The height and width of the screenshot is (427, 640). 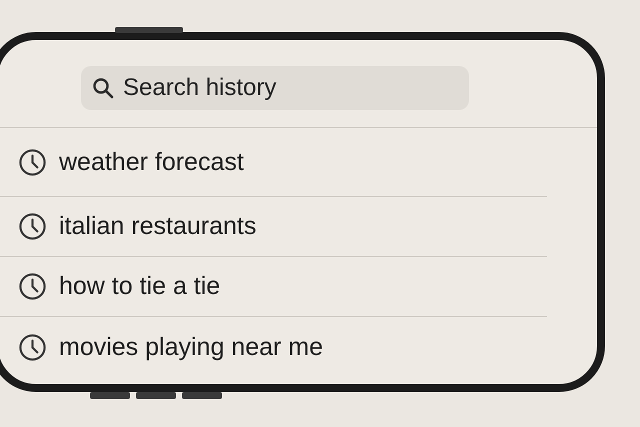 I want to click on history-item: movies playing near me, so click(x=191, y=347).